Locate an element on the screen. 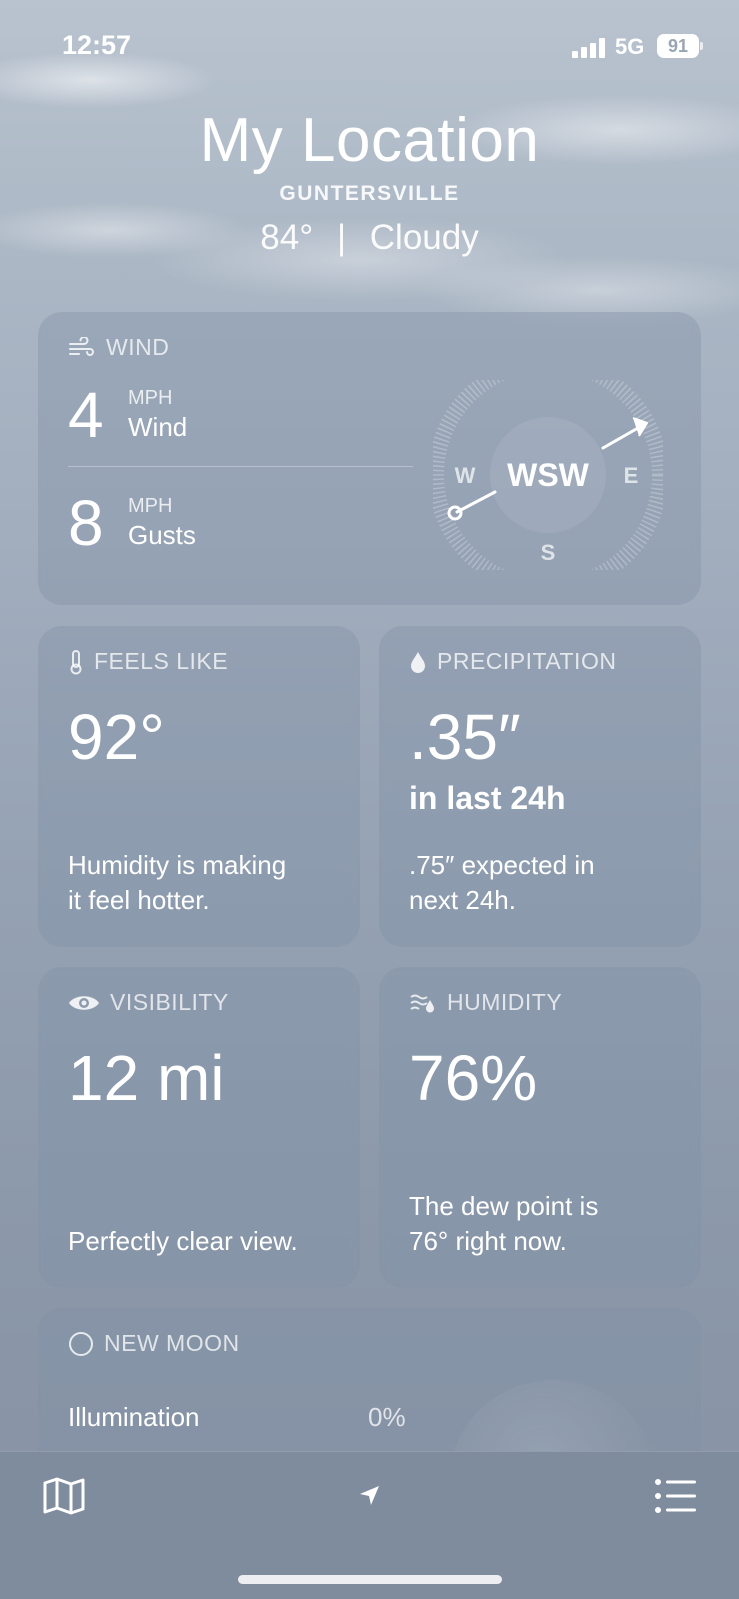  wind-gust-labels: MPH Gusts is located at coordinates (162, 523).